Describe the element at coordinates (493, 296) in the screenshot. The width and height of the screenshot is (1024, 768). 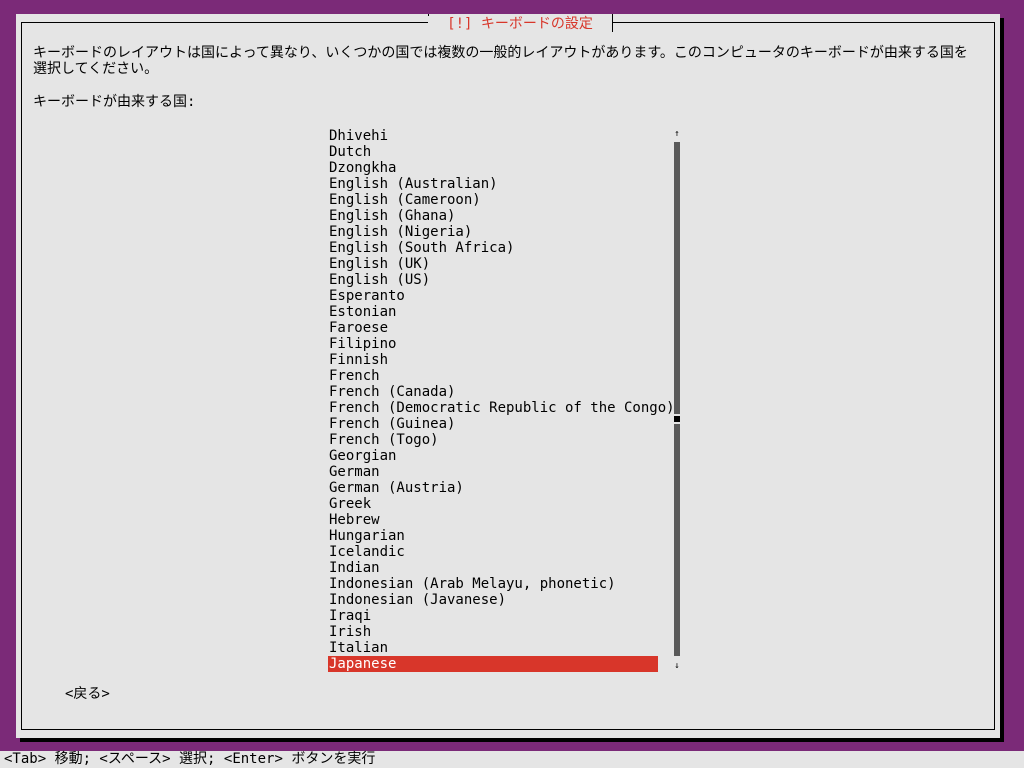
I see `list-item: Esperanto` at that location.